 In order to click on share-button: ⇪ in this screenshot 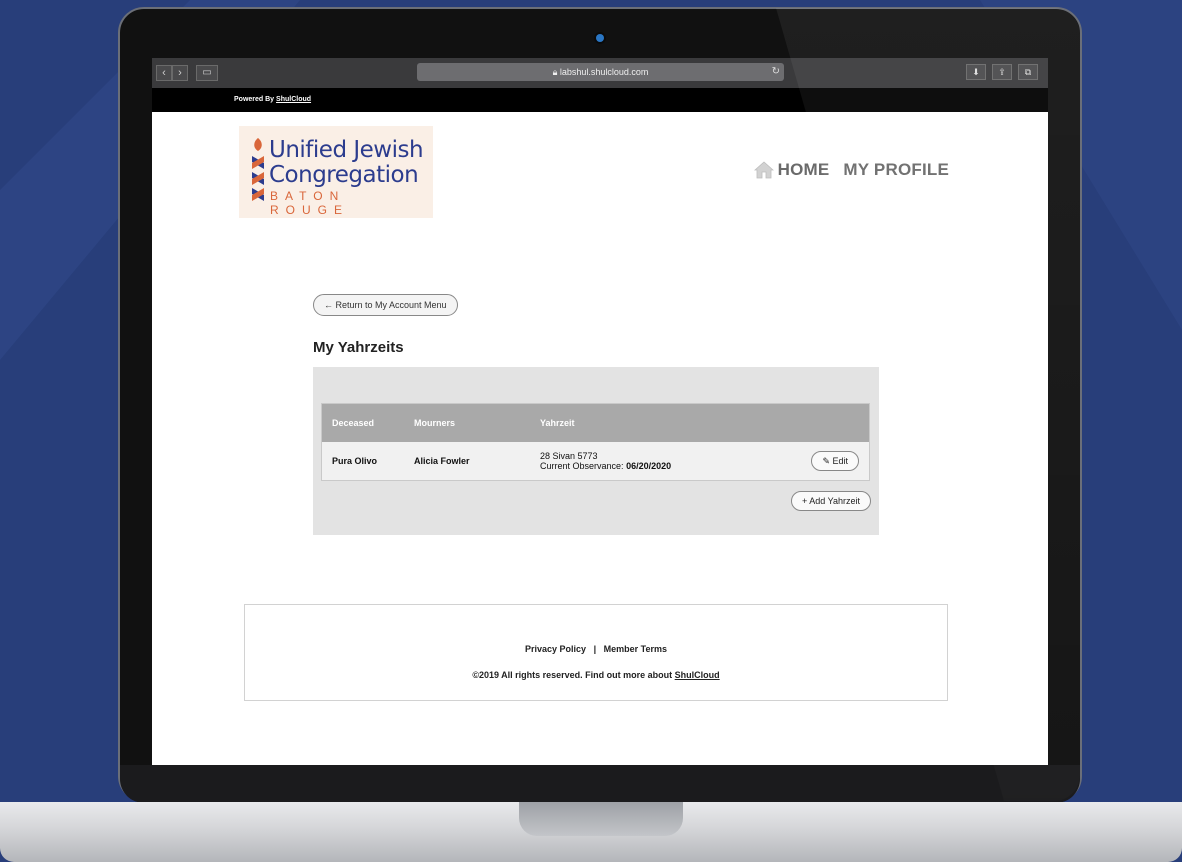, I will do `click(1002, 72)`.